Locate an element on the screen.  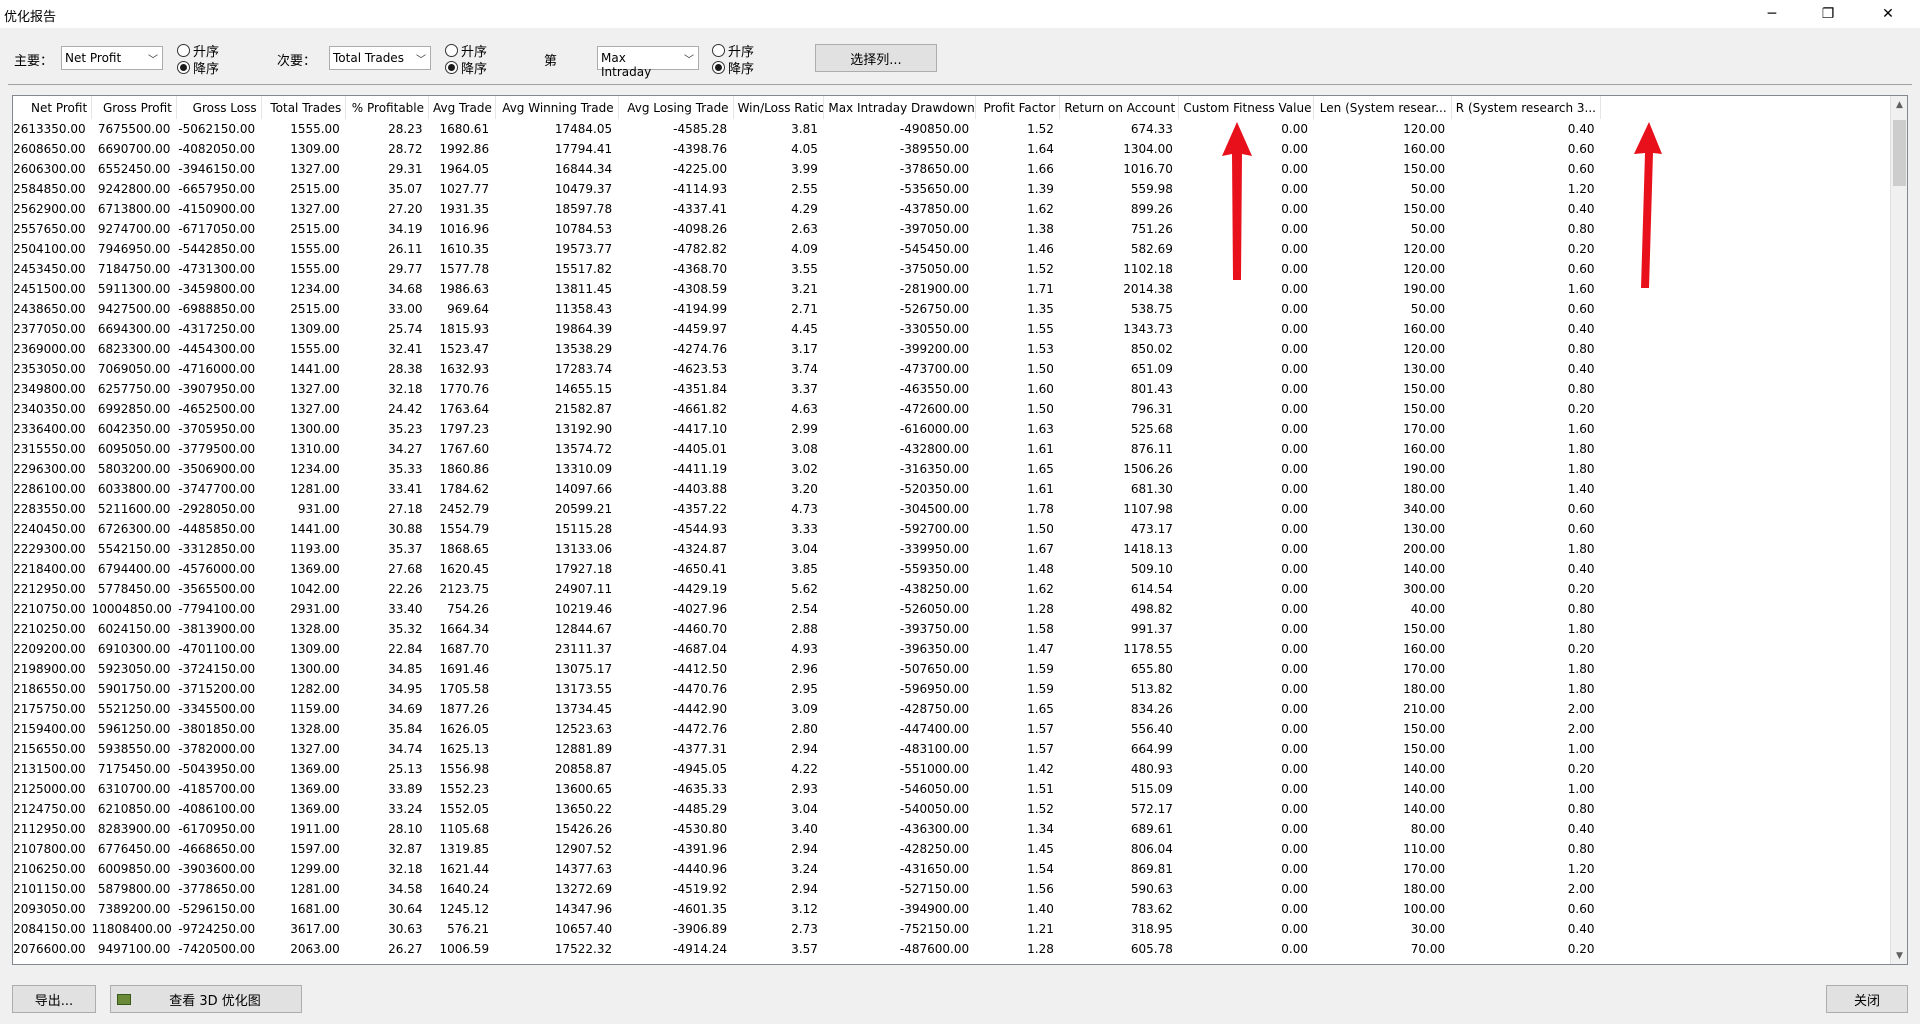
table-cell: 70.00 is located at coordinates (1428, 949).